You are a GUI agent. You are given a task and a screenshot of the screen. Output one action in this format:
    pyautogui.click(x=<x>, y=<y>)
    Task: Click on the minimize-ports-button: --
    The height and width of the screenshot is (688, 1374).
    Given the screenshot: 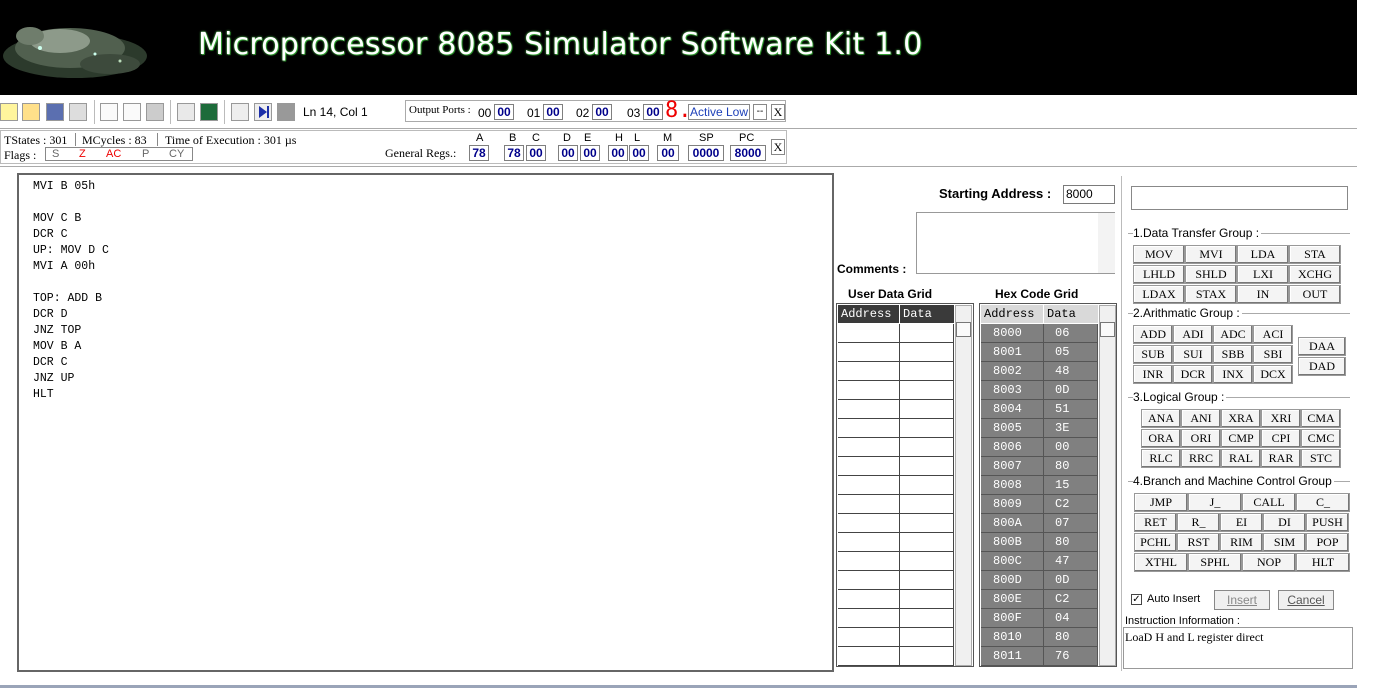 What is the action you would take?
    pyautogui.click(x=760, y=112)
    